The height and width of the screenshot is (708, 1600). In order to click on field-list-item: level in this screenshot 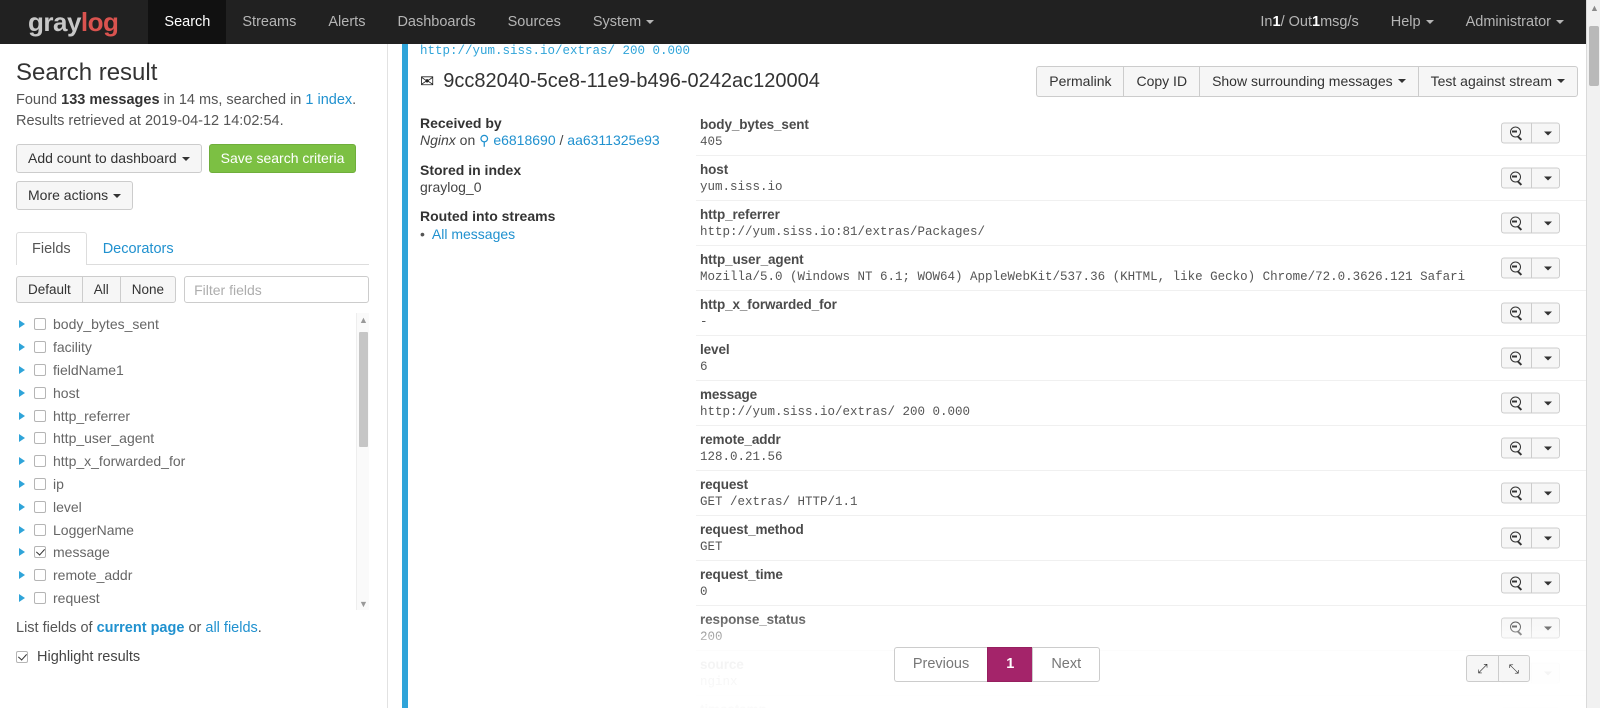, I will do `click(185, 506)`.